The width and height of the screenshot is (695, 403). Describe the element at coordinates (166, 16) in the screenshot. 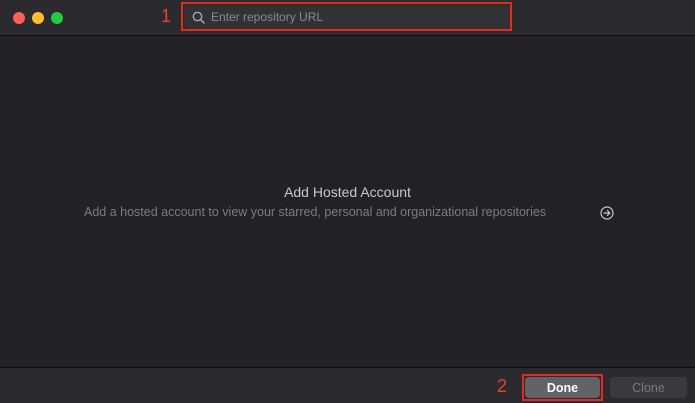

I see `annotation-label-1: 1` at that location.